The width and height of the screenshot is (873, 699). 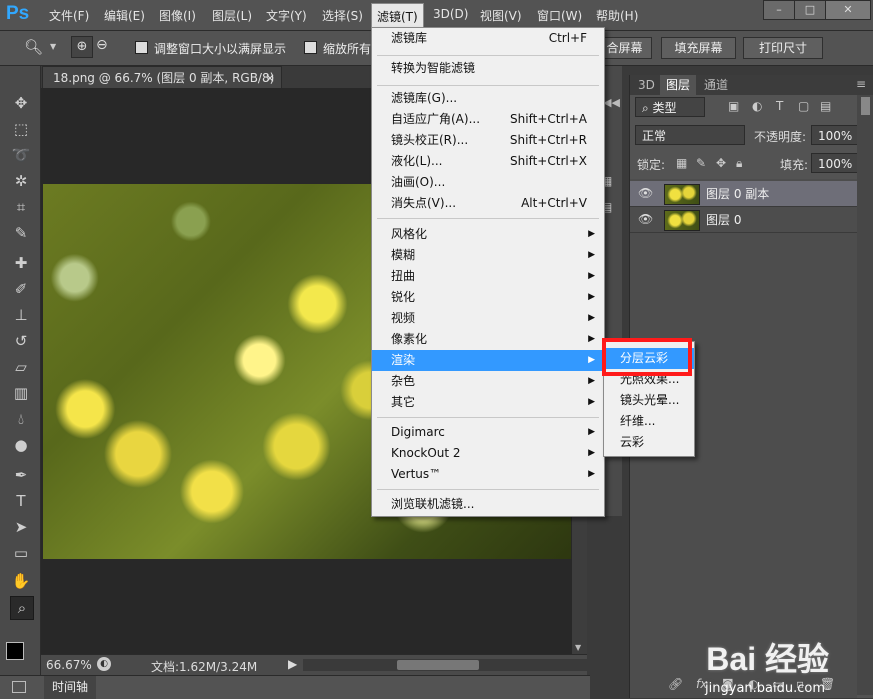 What do you see at coordinates (488, 203) in the screenshot?
I see `menu-item-vanishing-point: 消失点(V)... Alt+Ctrl+V` at bounding box center [488, 203].